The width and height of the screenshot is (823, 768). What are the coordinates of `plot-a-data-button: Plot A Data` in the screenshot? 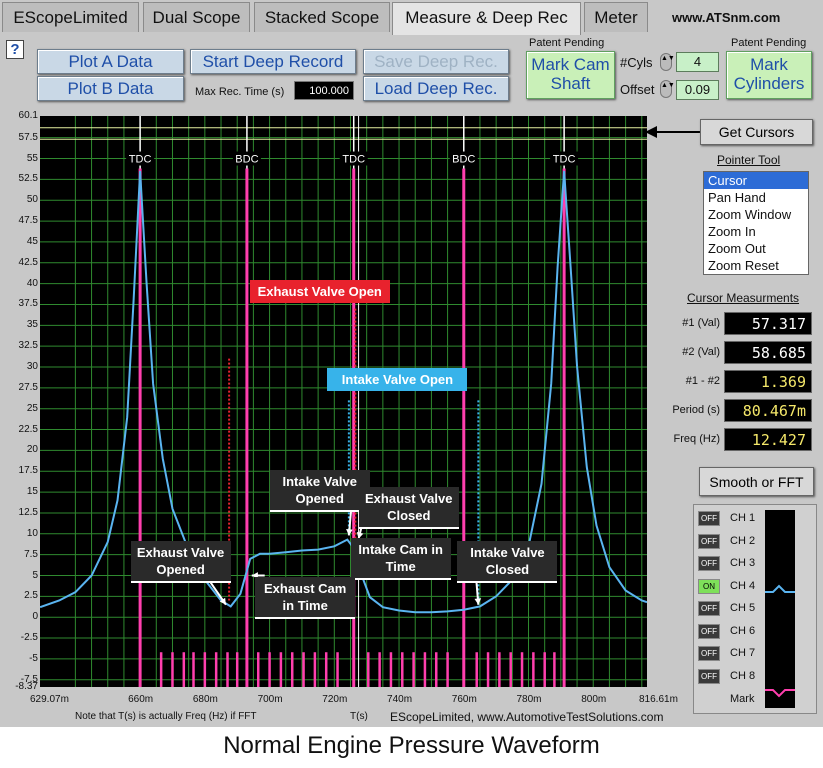 It's located at (110, 61).